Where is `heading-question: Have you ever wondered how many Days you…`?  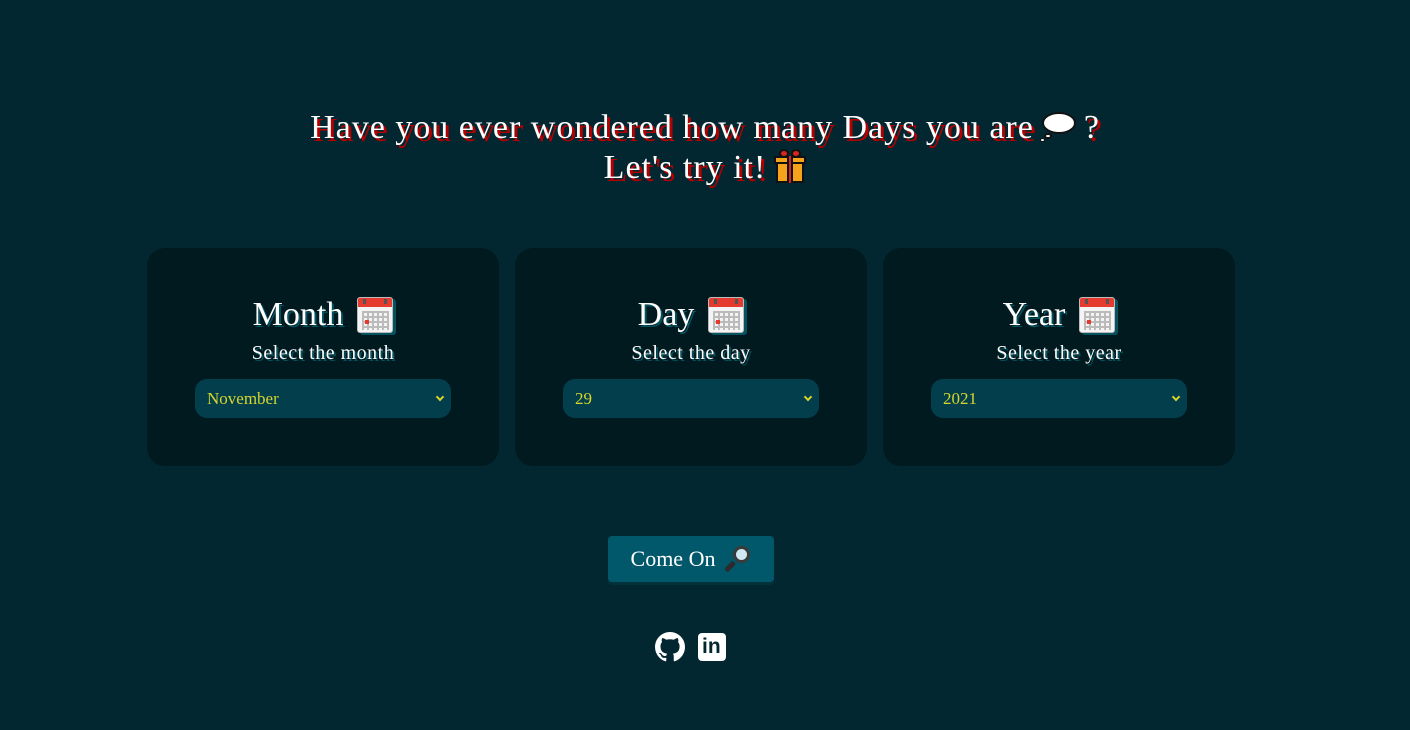 heading-question: Have you ever wondered how many Days you… is located at coordinates (672, 127).